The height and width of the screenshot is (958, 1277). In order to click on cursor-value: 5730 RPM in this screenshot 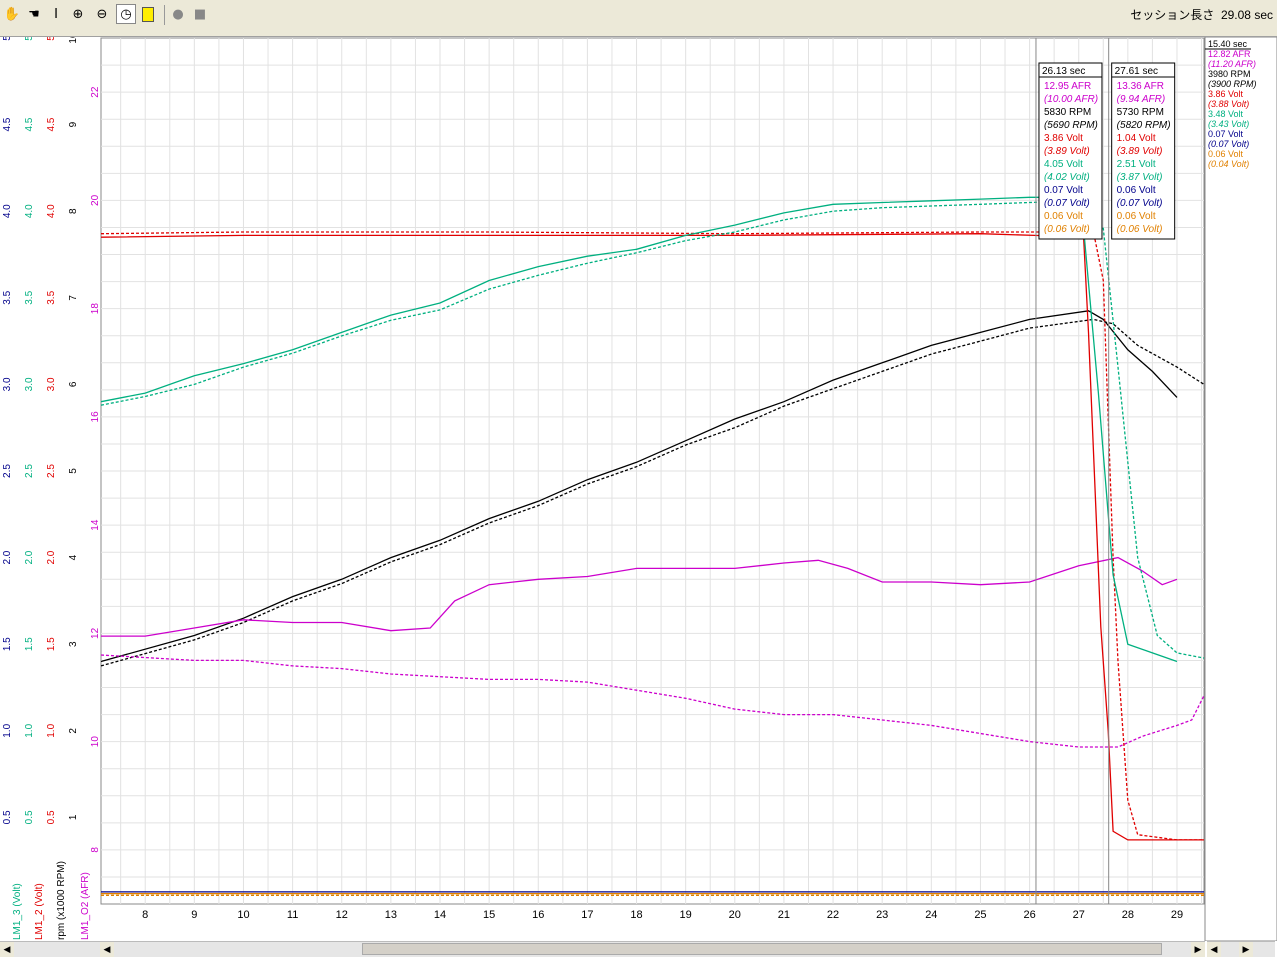, I will do `click(1140, 112)`.